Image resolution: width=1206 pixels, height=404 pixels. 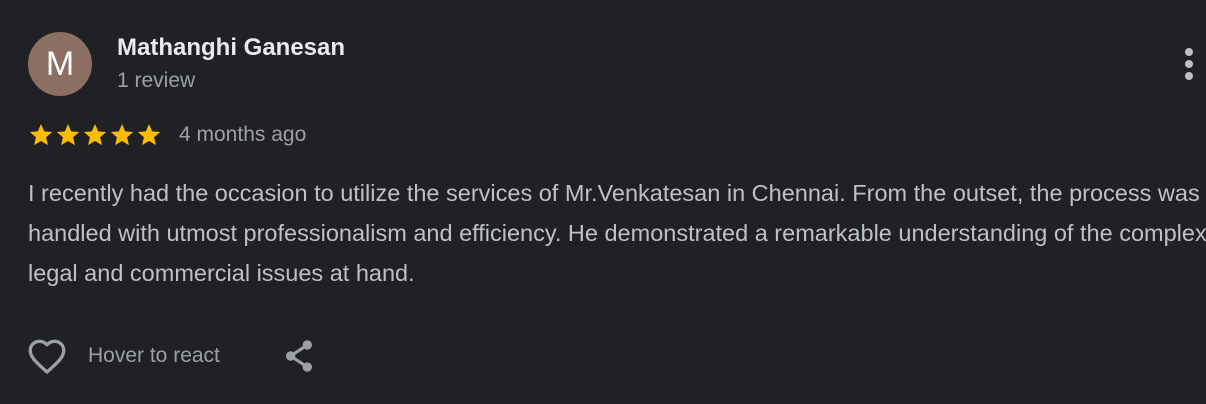 I want to click on avatar: M, so click(x=60, y=64).